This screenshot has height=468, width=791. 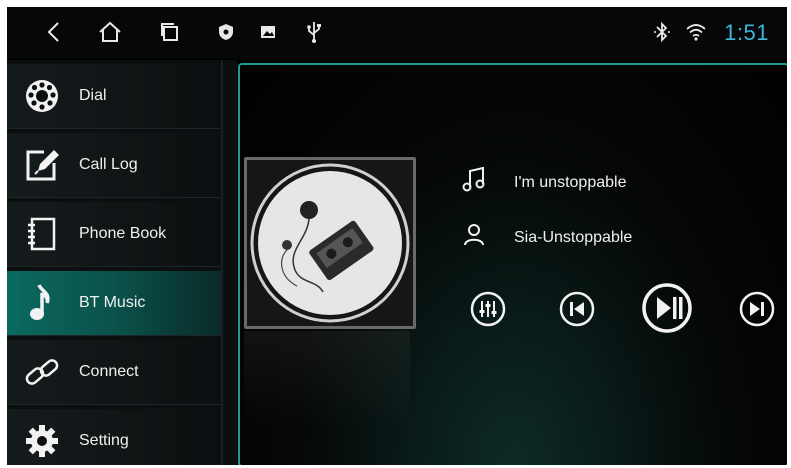 I want to click on previous-icon, so click(x=577, y=309).